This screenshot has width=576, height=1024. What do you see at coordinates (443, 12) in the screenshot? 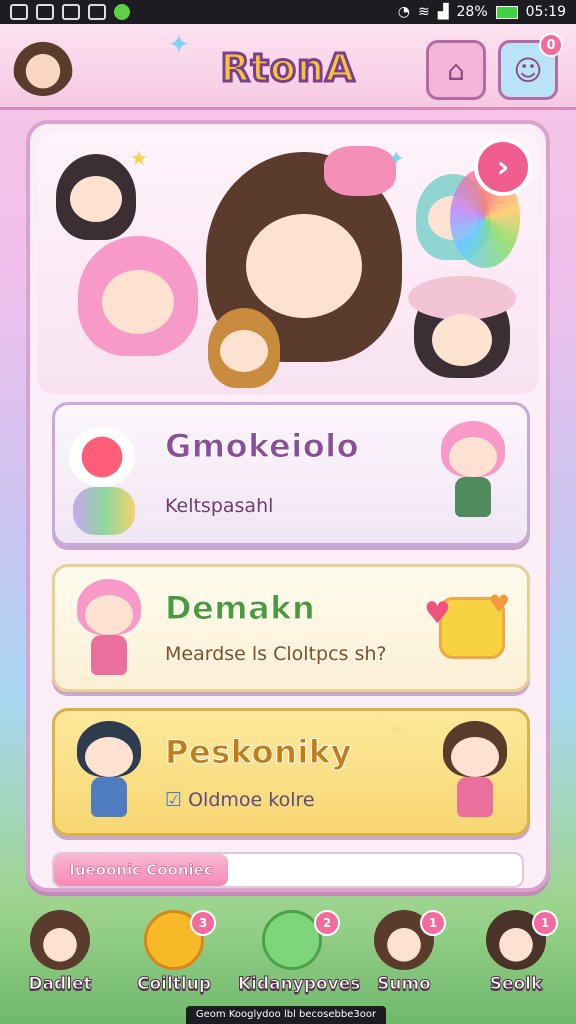
I see `signal-icon: ▟` at bounding box center [443, 12].